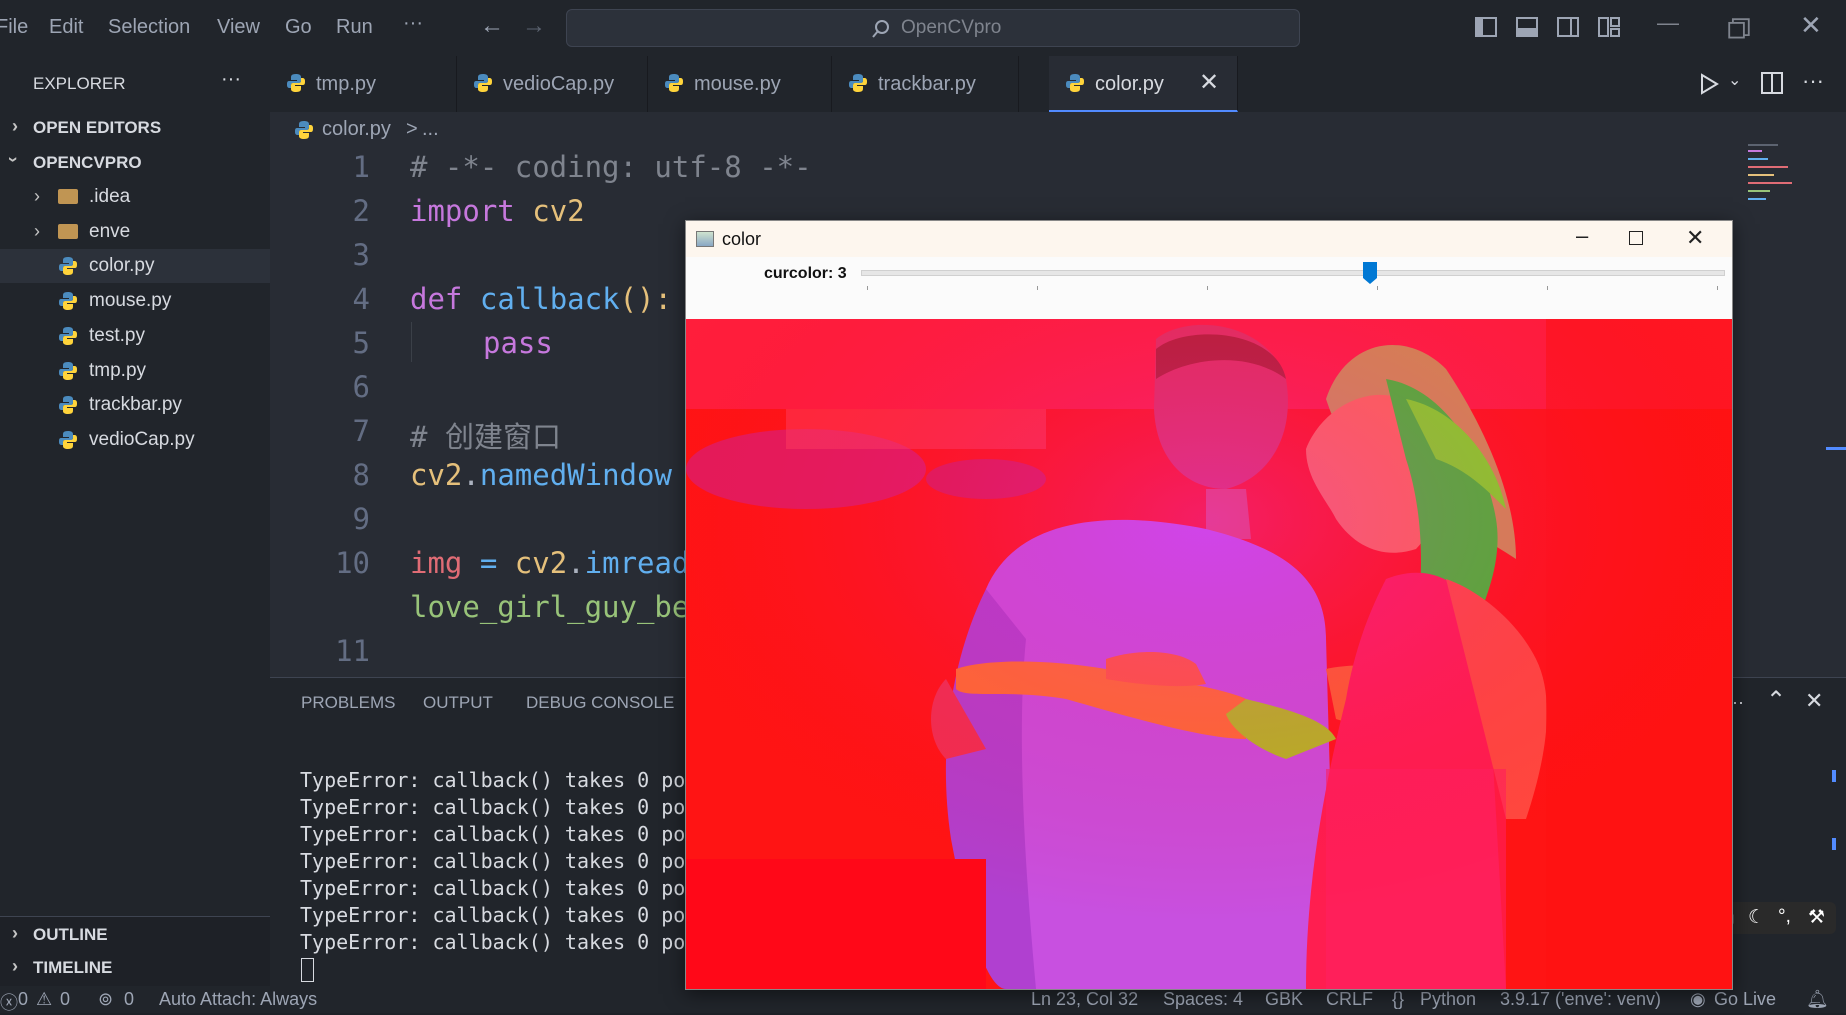  I want to click on menu-more: ···, so click(413, 23).